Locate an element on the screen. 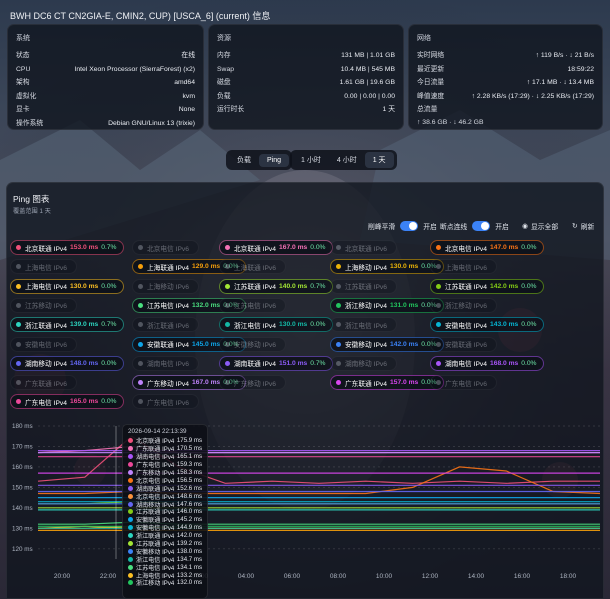  legend-chip: 浙江联通 IPv4 139.0 ms 0.7% is located at coordinates (67, 325).